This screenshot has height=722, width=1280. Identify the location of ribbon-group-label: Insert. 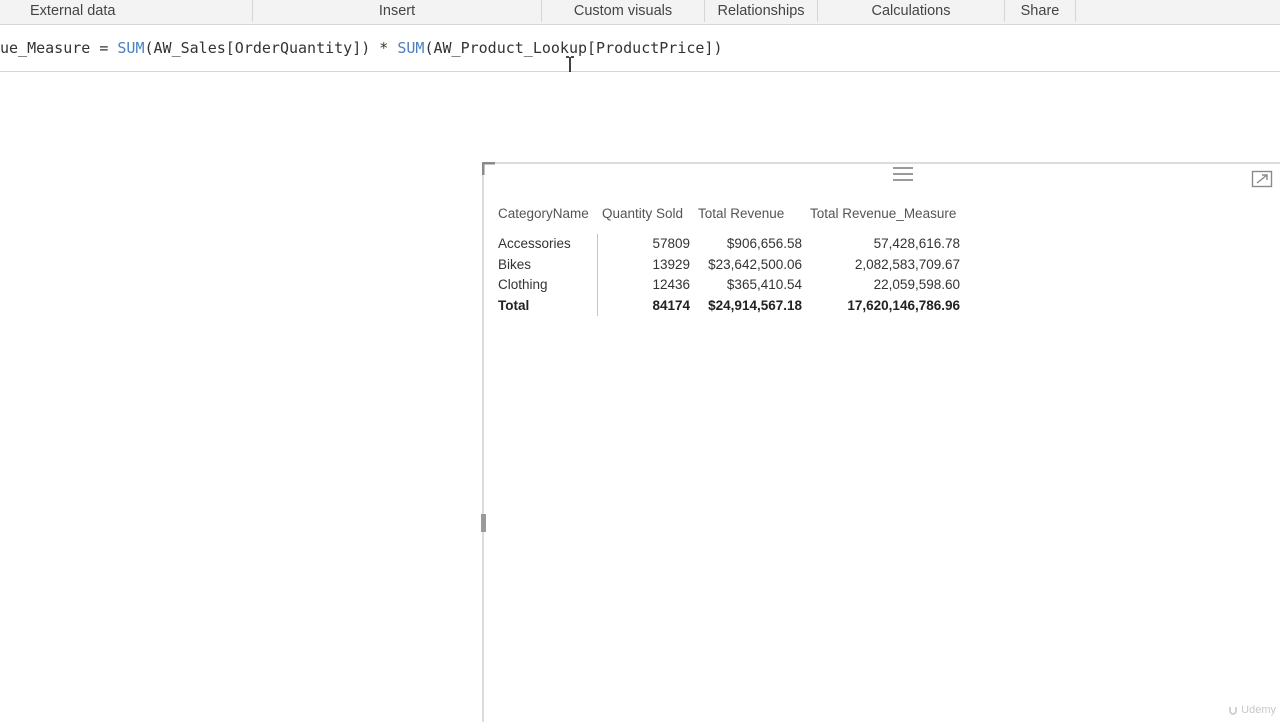
(397, 11).